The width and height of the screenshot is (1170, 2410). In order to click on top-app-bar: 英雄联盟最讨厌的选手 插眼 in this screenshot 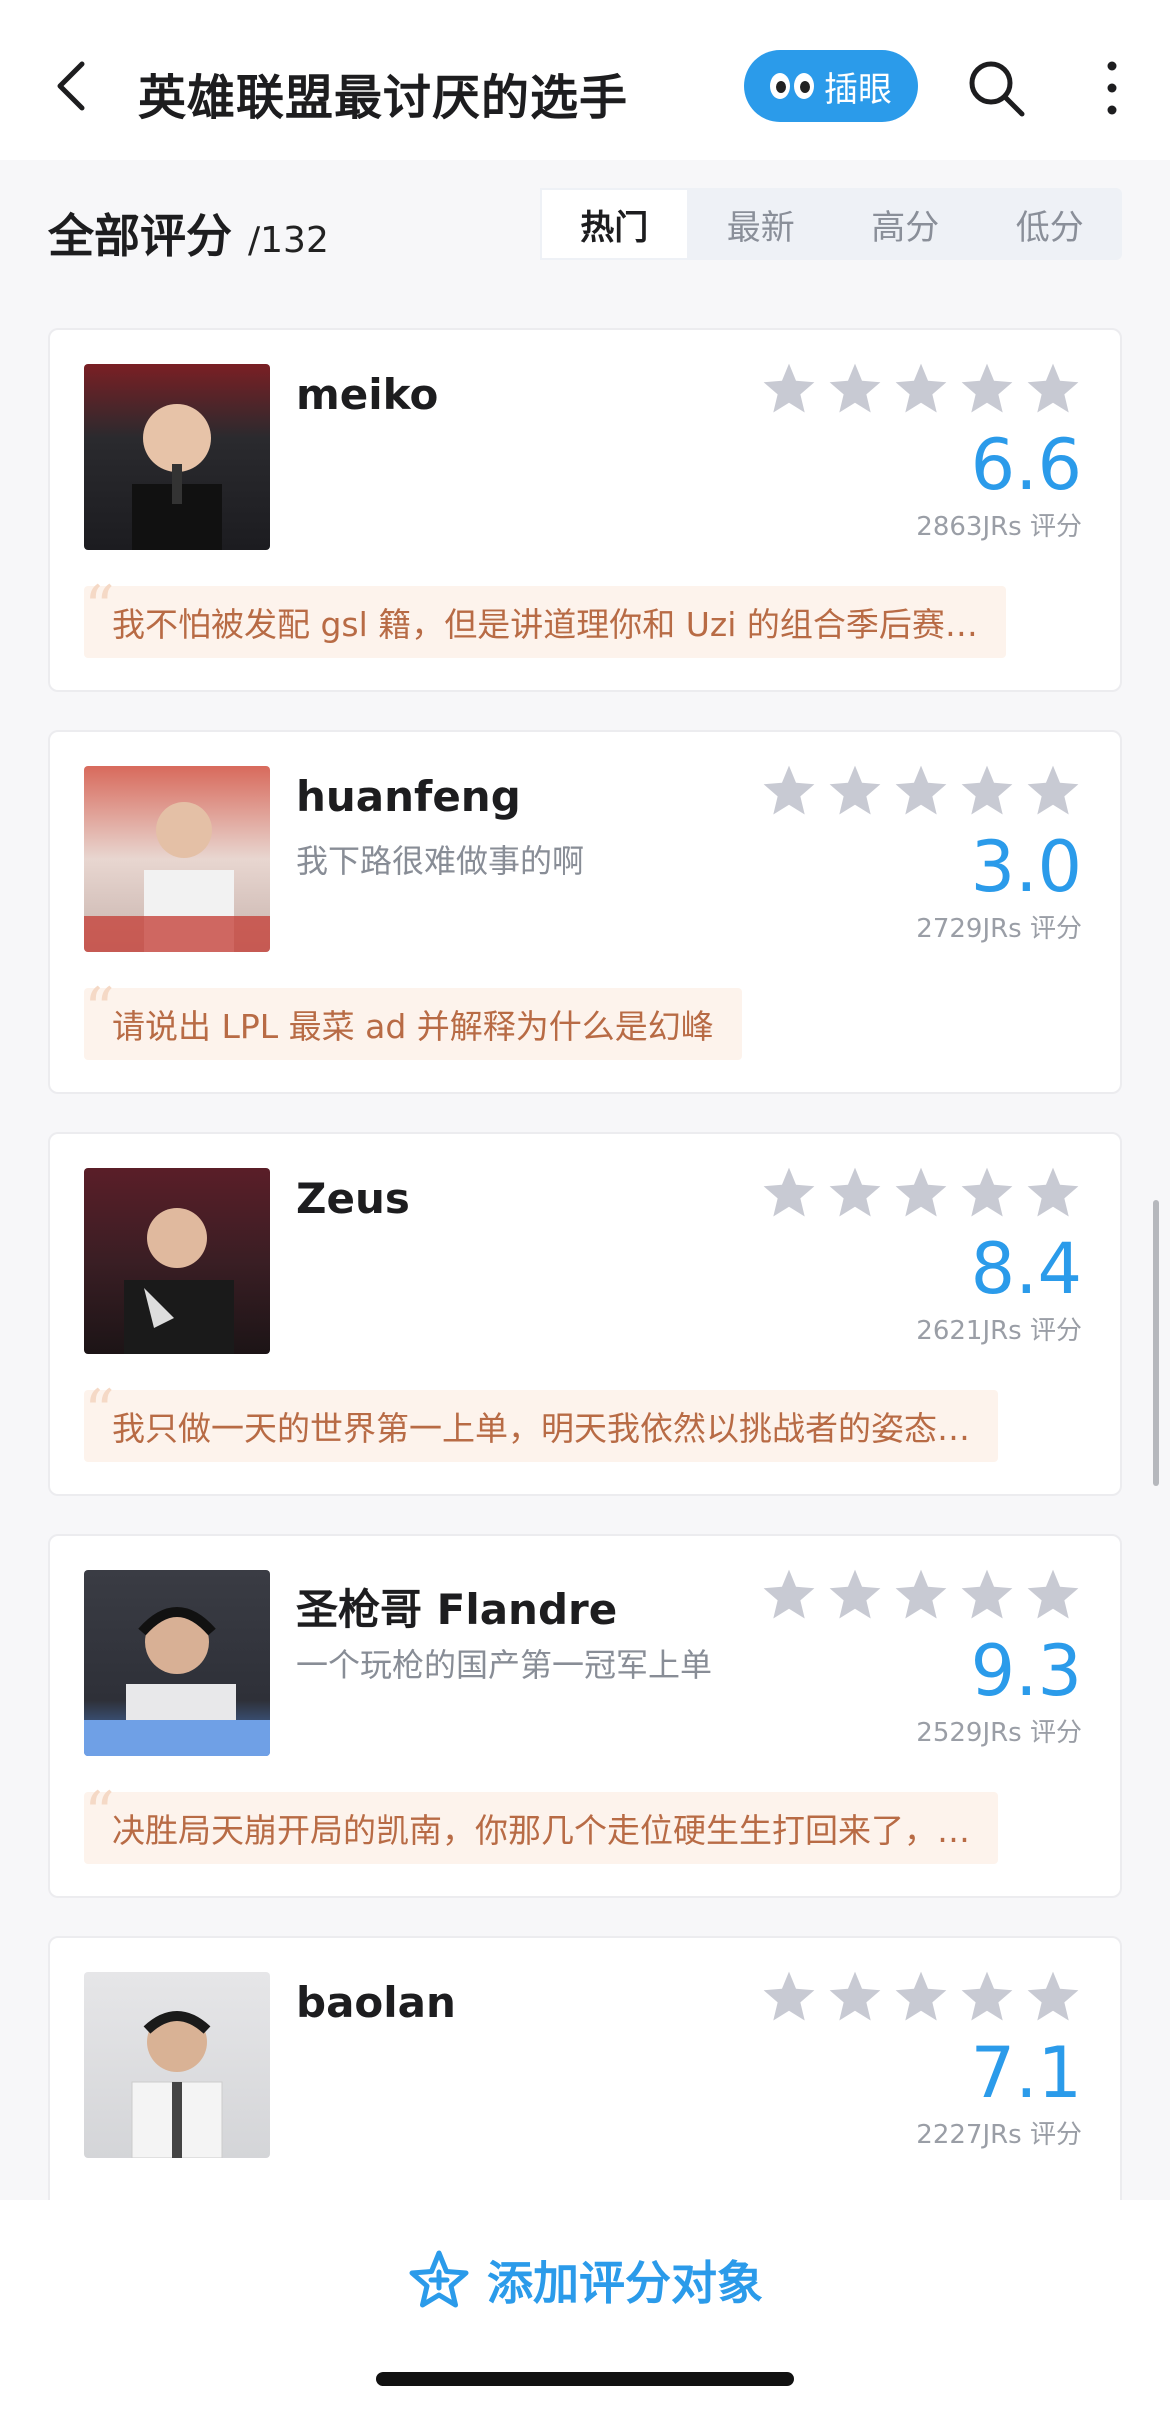, I will do `click(585, 80)`.